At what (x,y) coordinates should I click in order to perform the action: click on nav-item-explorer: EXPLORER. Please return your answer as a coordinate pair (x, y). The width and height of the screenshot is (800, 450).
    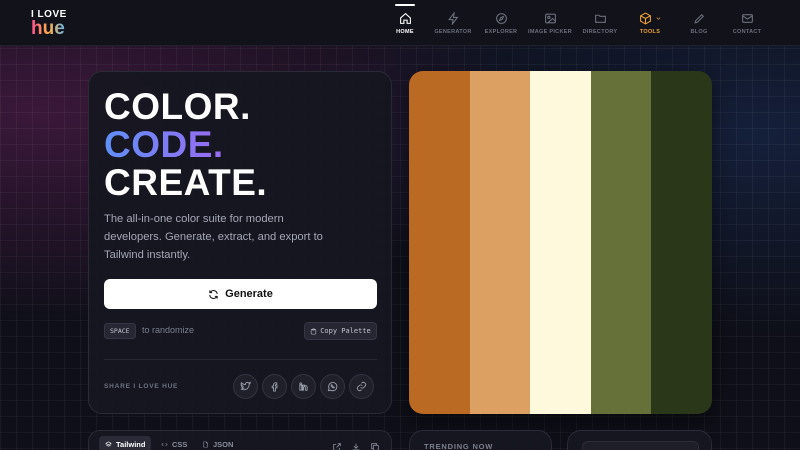
    Looking at the image, I should click on (501, 23).